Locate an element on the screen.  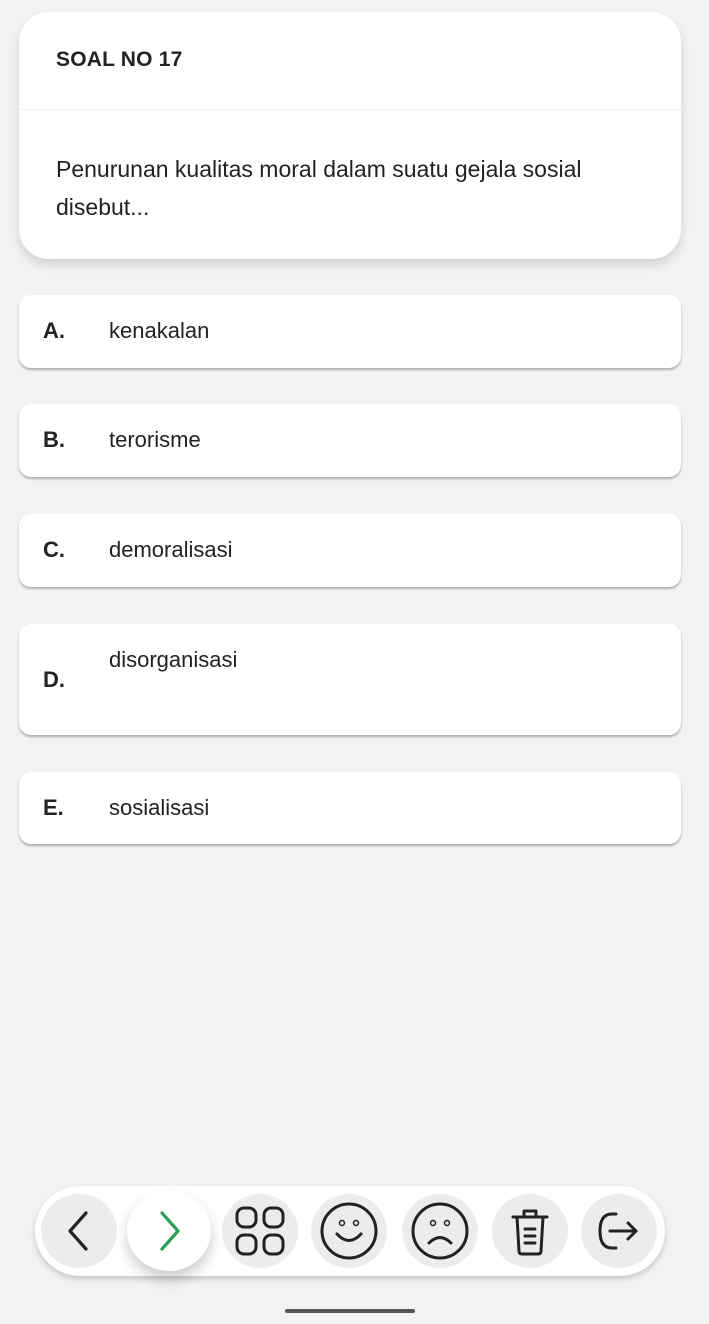
option-a: A. kenakalan is located at coordinates (350, 331).